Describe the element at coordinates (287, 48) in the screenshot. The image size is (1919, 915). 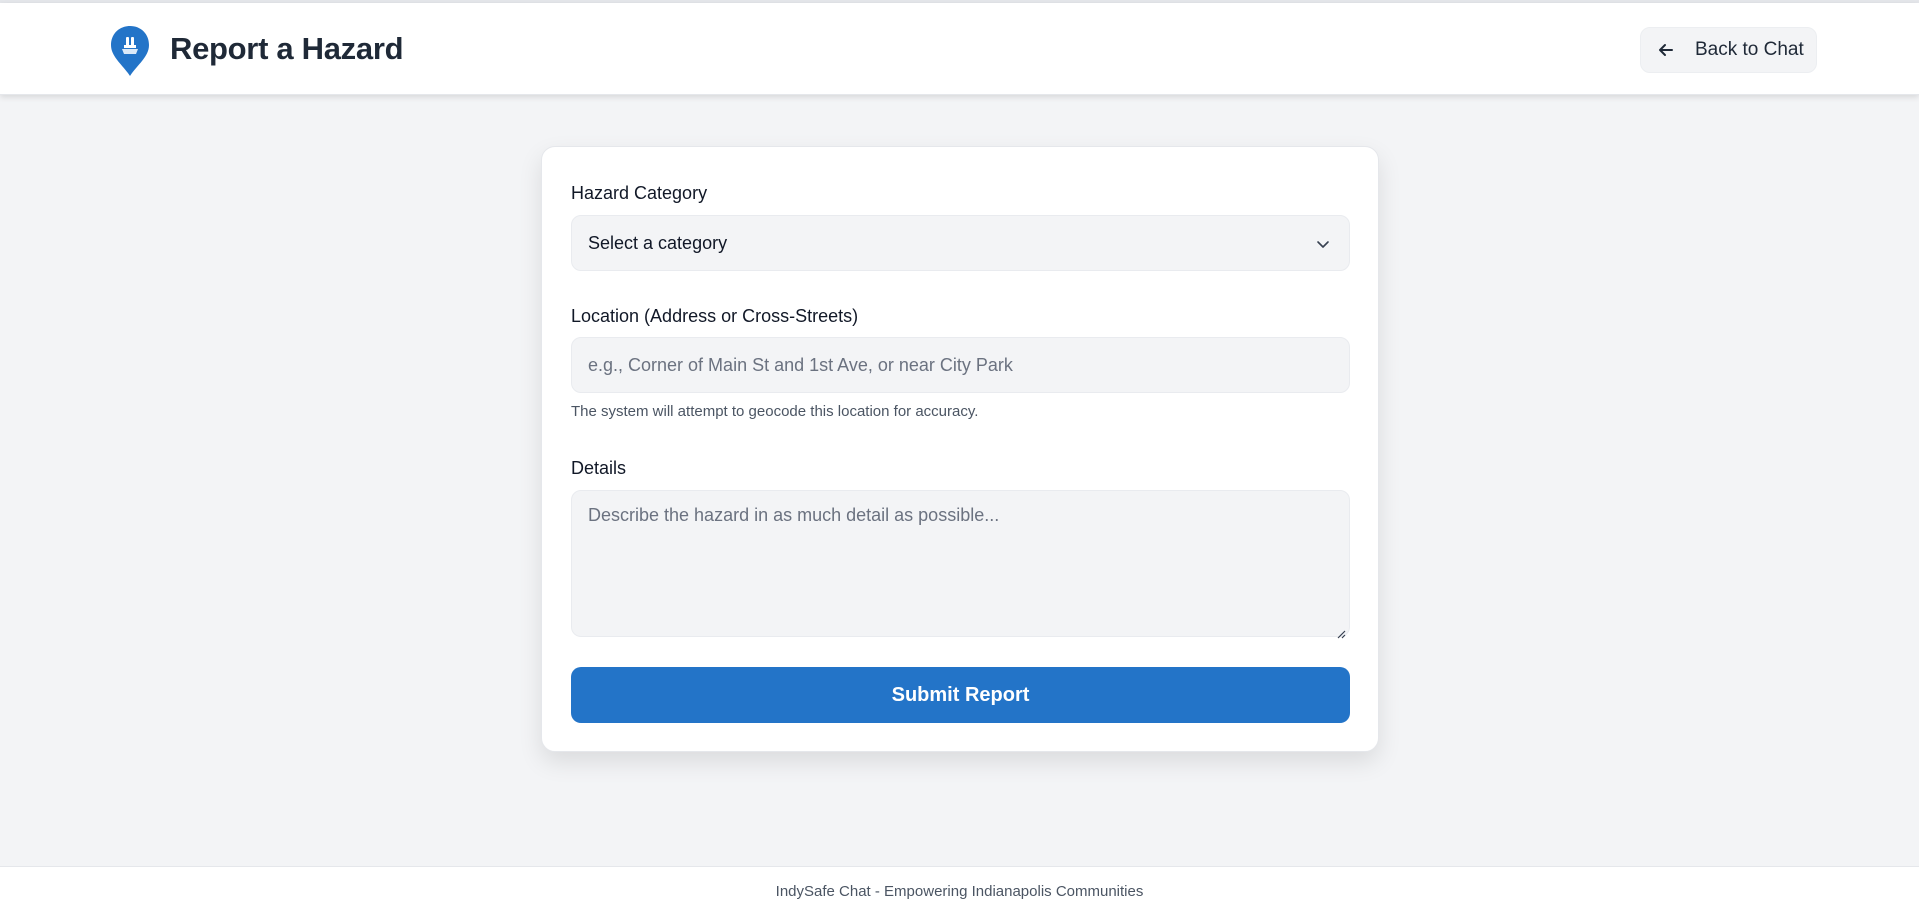
I see `page-title: Report a Hazard` at that location.